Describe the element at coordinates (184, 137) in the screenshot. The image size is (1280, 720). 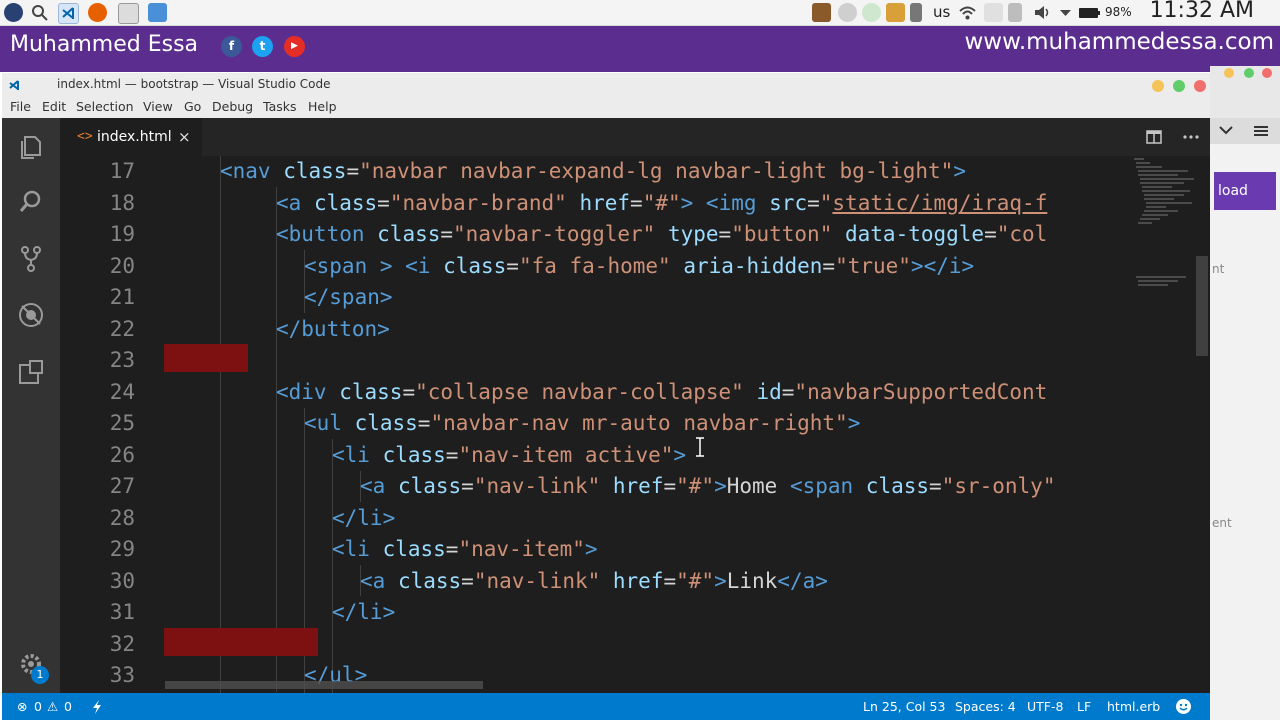
I see `tab-close-button: ×` at that location.